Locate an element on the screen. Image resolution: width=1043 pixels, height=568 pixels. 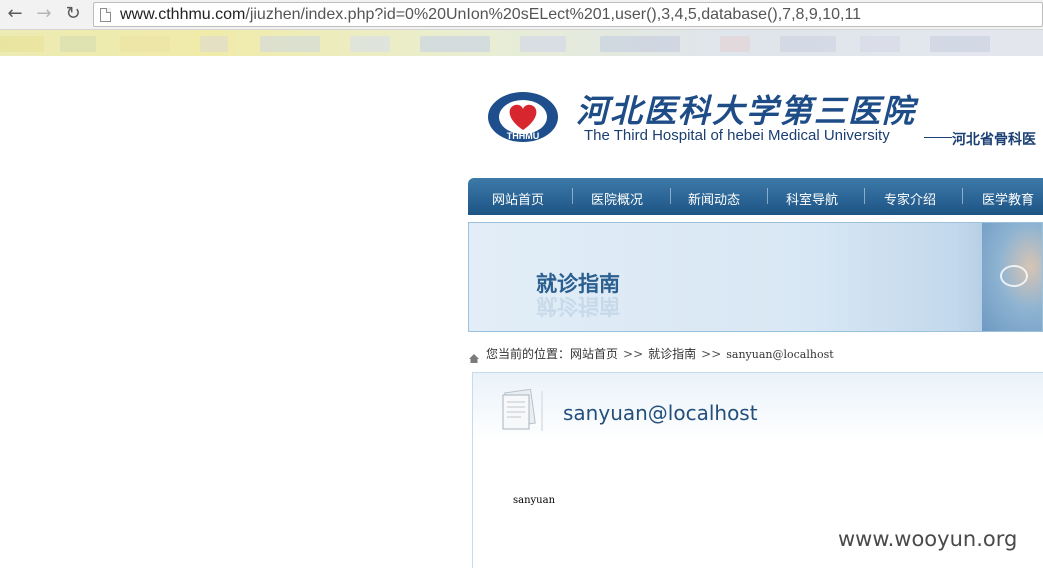
back-arrow-icon: ← is located at coordinates (15, 14).